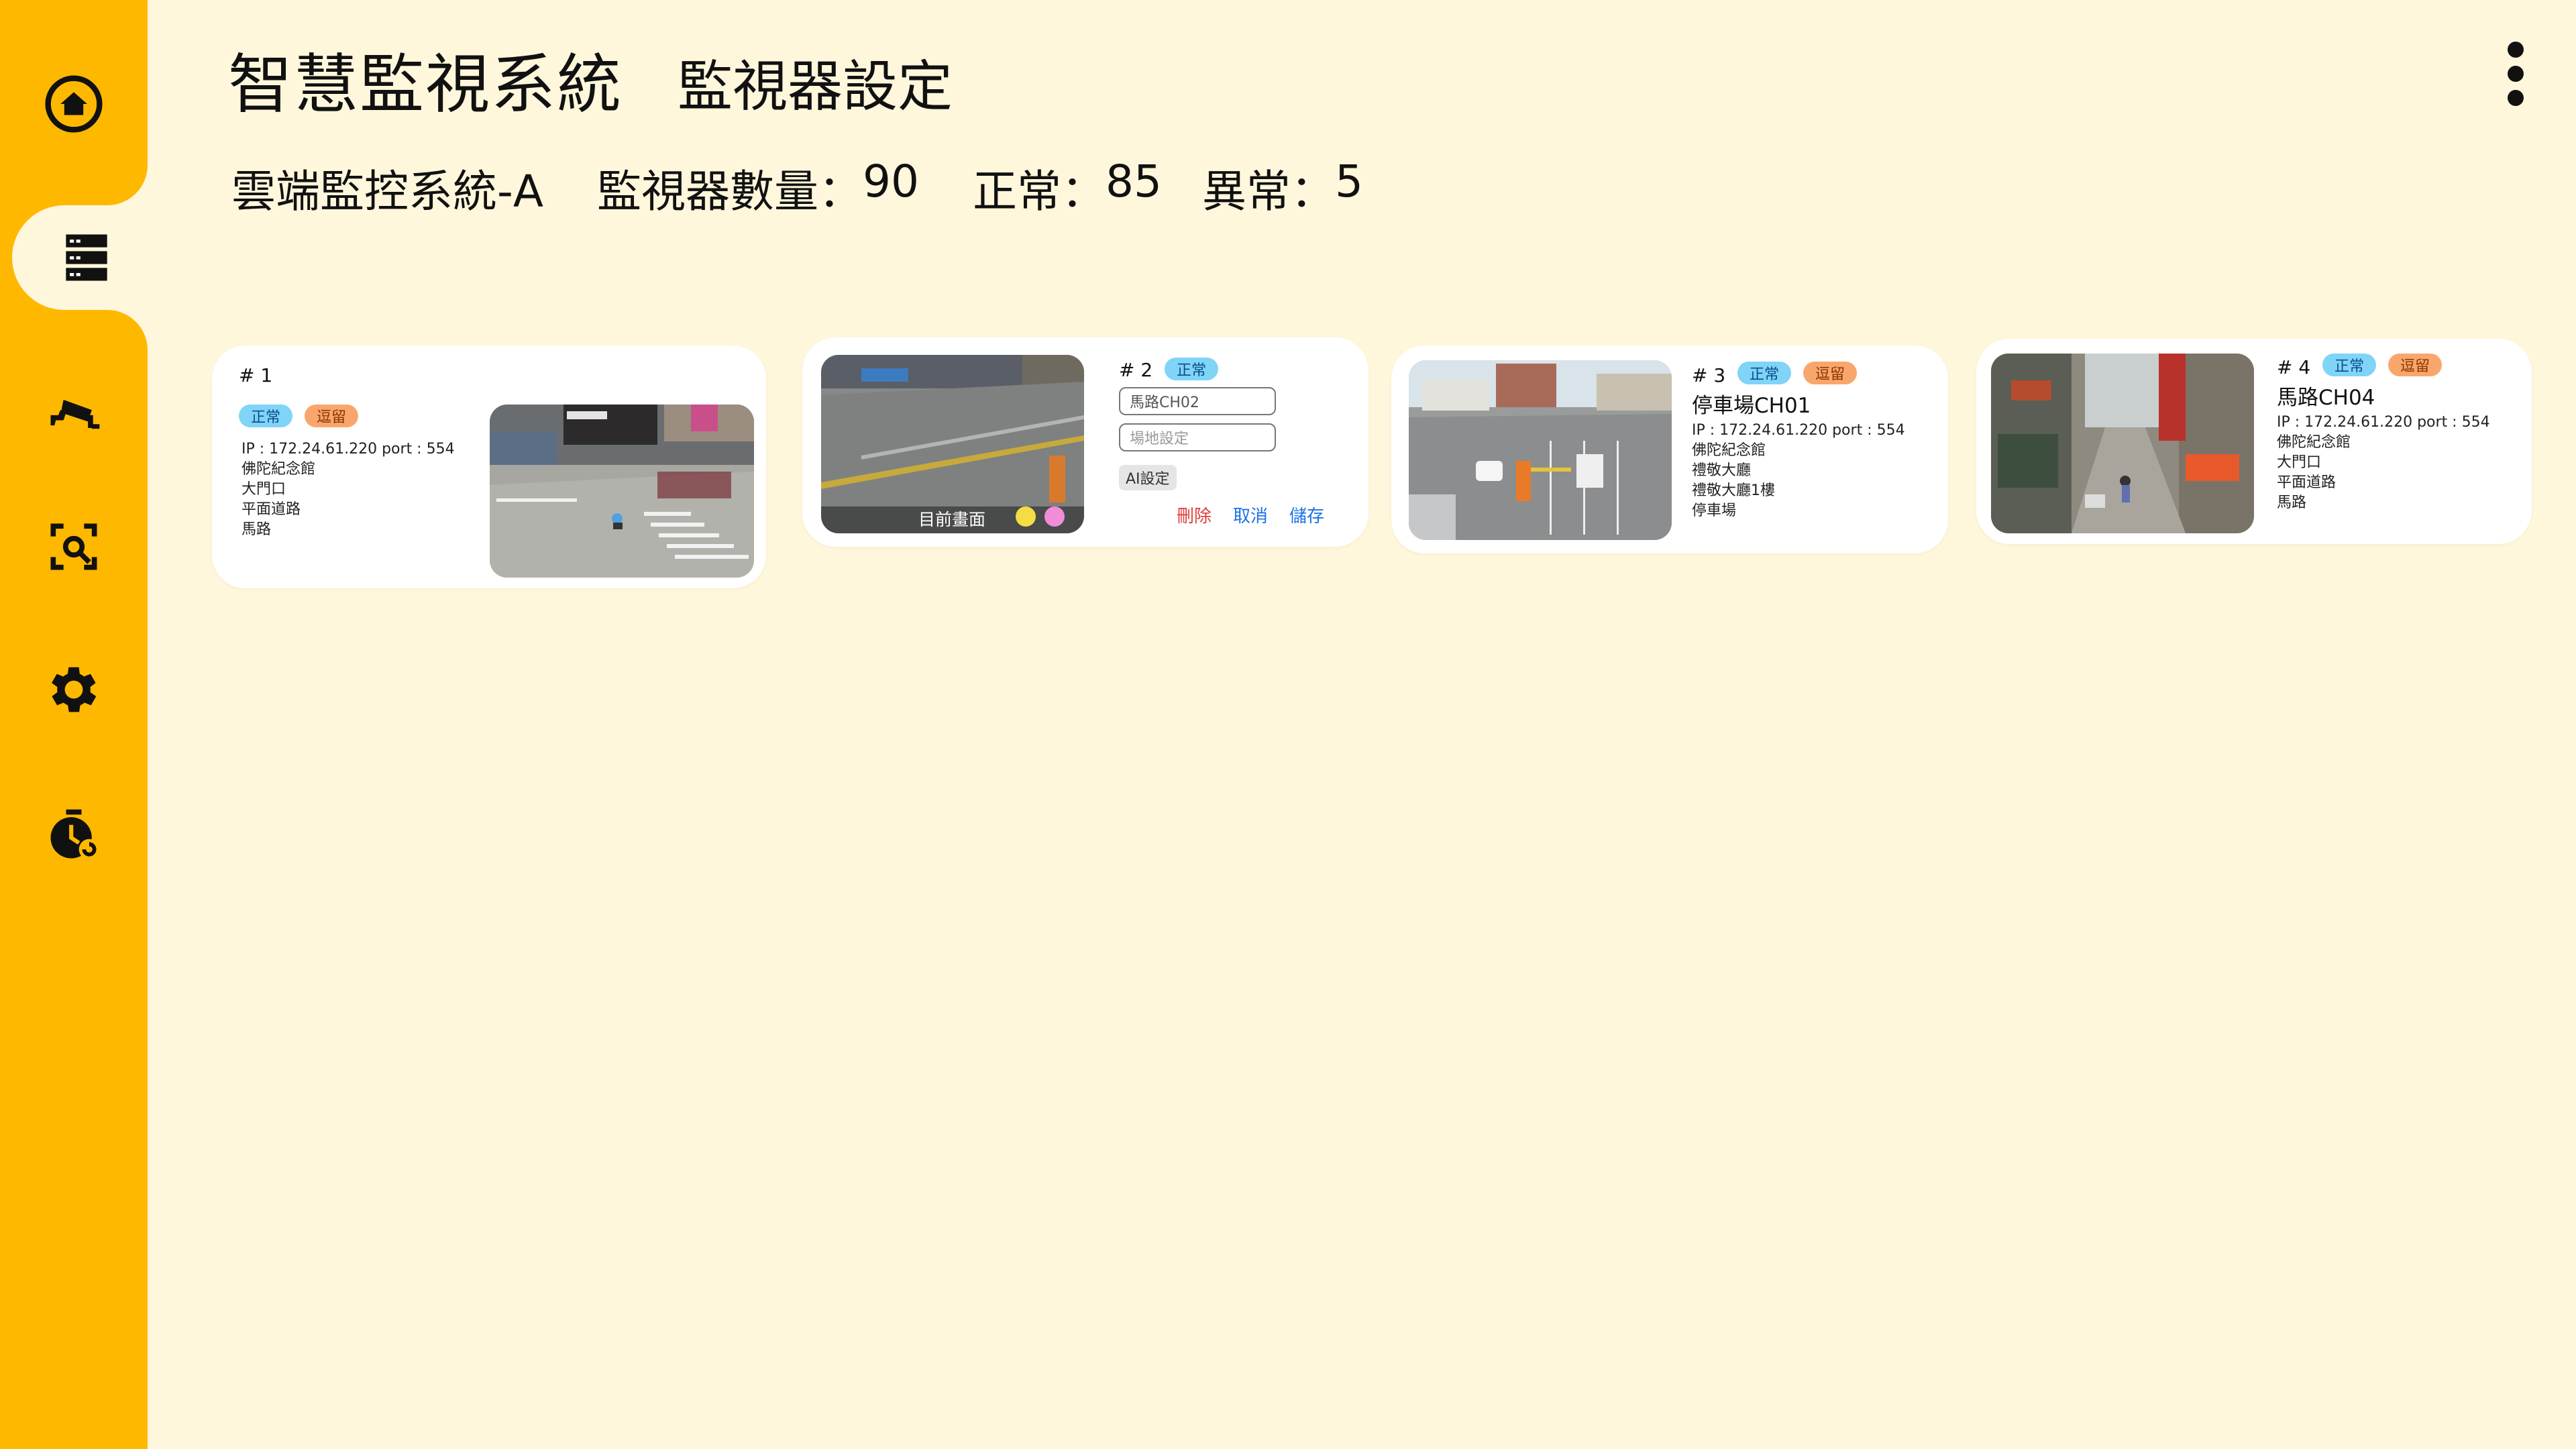 This screenshot has width=2576, height=1449. What do you see at coordinates (387, 191) in the screenshot?
I see `system-name: 雲端監控系統-A` at bounding box center [387, 191].